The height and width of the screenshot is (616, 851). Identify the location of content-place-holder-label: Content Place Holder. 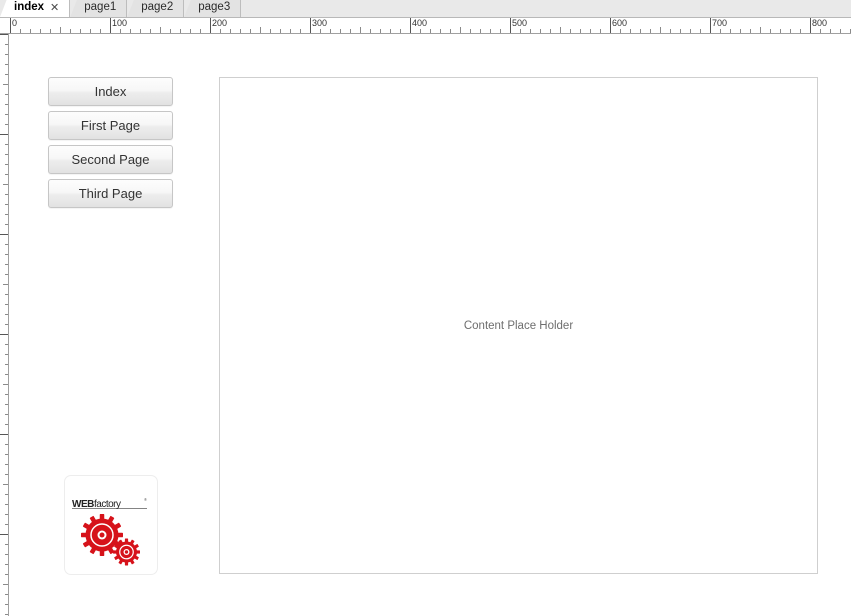
(518, 325).